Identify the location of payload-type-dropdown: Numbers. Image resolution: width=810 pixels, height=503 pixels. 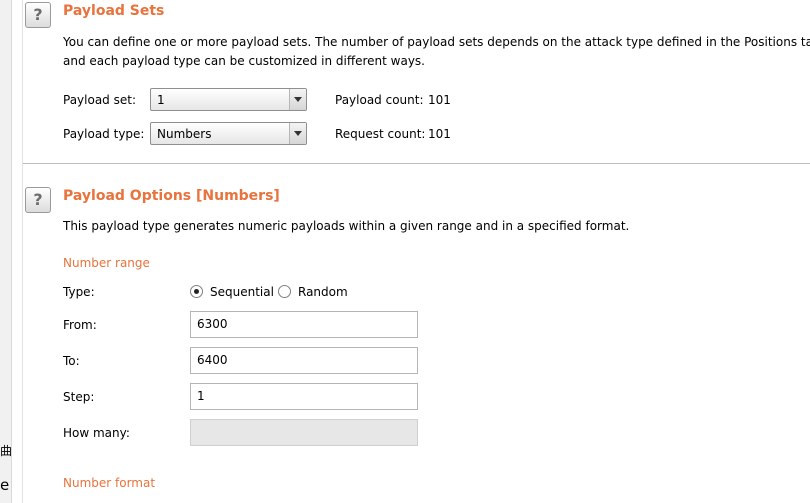
(228, 133).